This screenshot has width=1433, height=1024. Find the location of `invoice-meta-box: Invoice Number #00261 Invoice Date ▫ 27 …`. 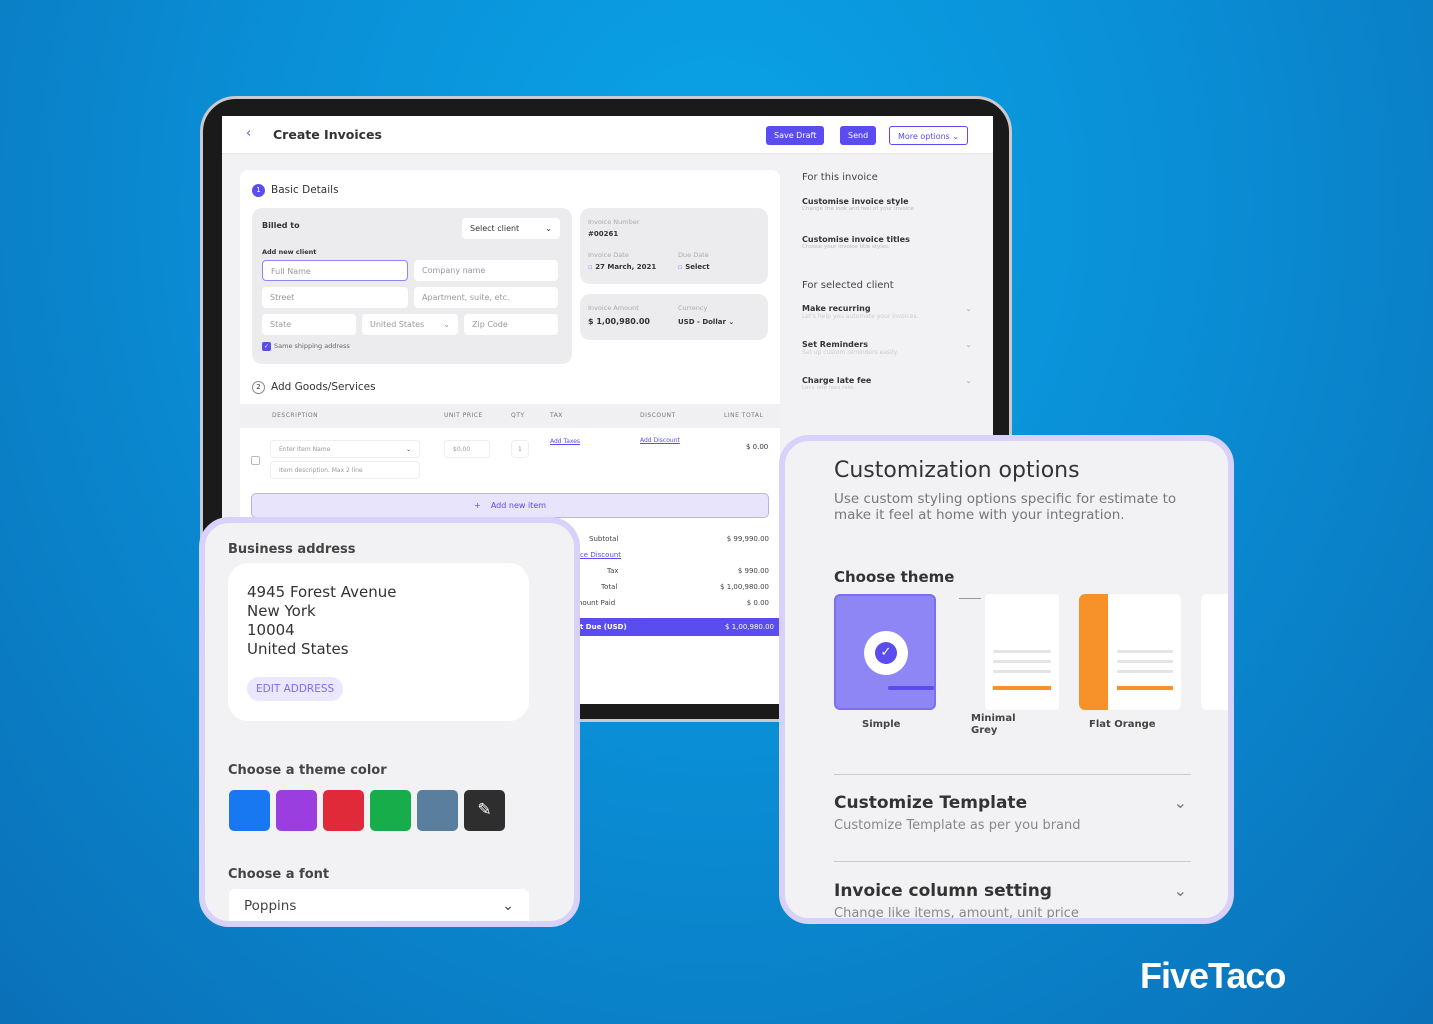

invoice-meta-box: Invoice Number #00261 Invoice Date ▫ 27 … is located at coordinates (674, 246).